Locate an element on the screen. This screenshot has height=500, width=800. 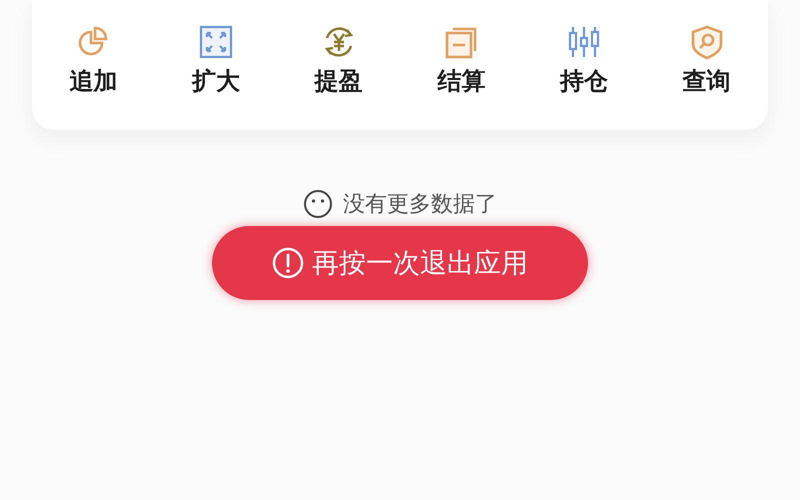
action-button: 持仓 is located at coordinates (584, 60).